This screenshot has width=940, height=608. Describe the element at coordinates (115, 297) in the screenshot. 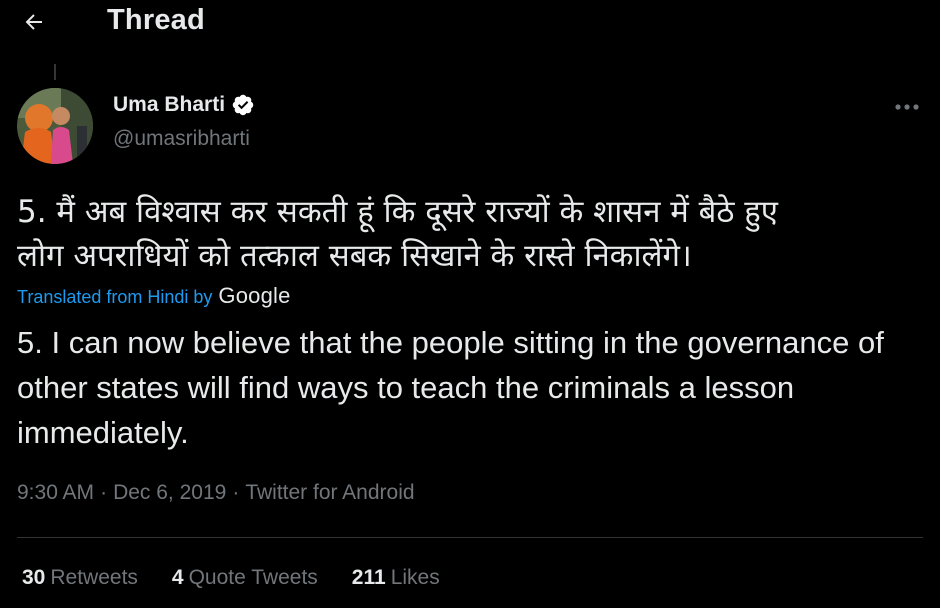

I see `translated-from-label: Translated from Hindi by` at that location.